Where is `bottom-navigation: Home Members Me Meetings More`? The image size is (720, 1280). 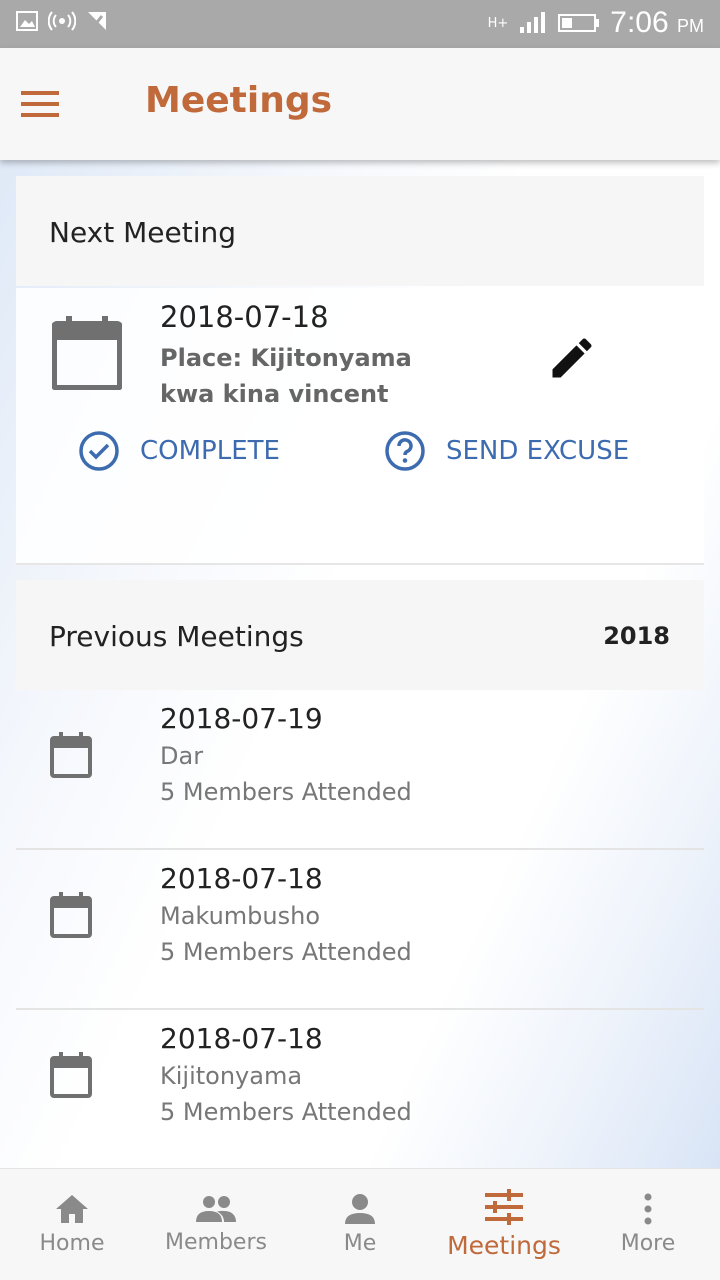
bottom-navigation: Home Members Me Meetings More is located at coordinates (360, 1224).